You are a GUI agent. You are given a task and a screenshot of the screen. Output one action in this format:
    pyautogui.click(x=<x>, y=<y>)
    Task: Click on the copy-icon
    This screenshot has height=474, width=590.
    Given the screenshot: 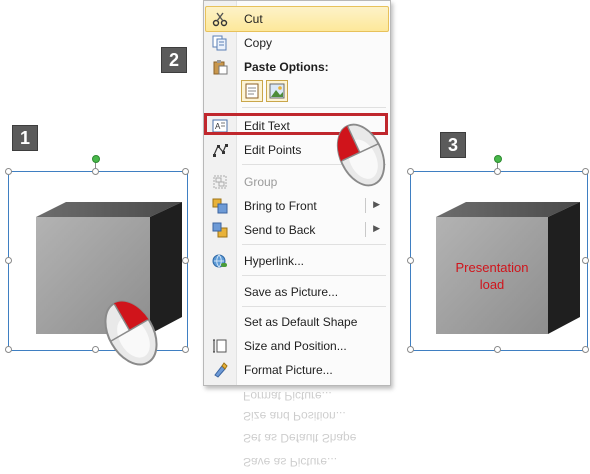 What is the action you would take?
    pyautogui.click(x=220, y=43)
    